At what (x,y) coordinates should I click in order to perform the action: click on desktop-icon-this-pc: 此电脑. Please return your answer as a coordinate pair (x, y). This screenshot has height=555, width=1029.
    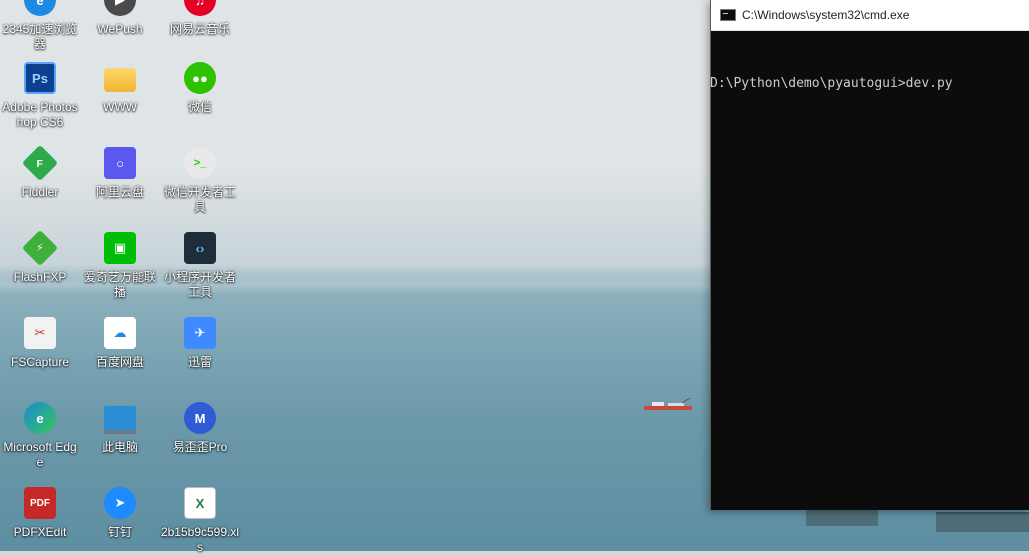
    Looking at the image, I should click on (120, 428).